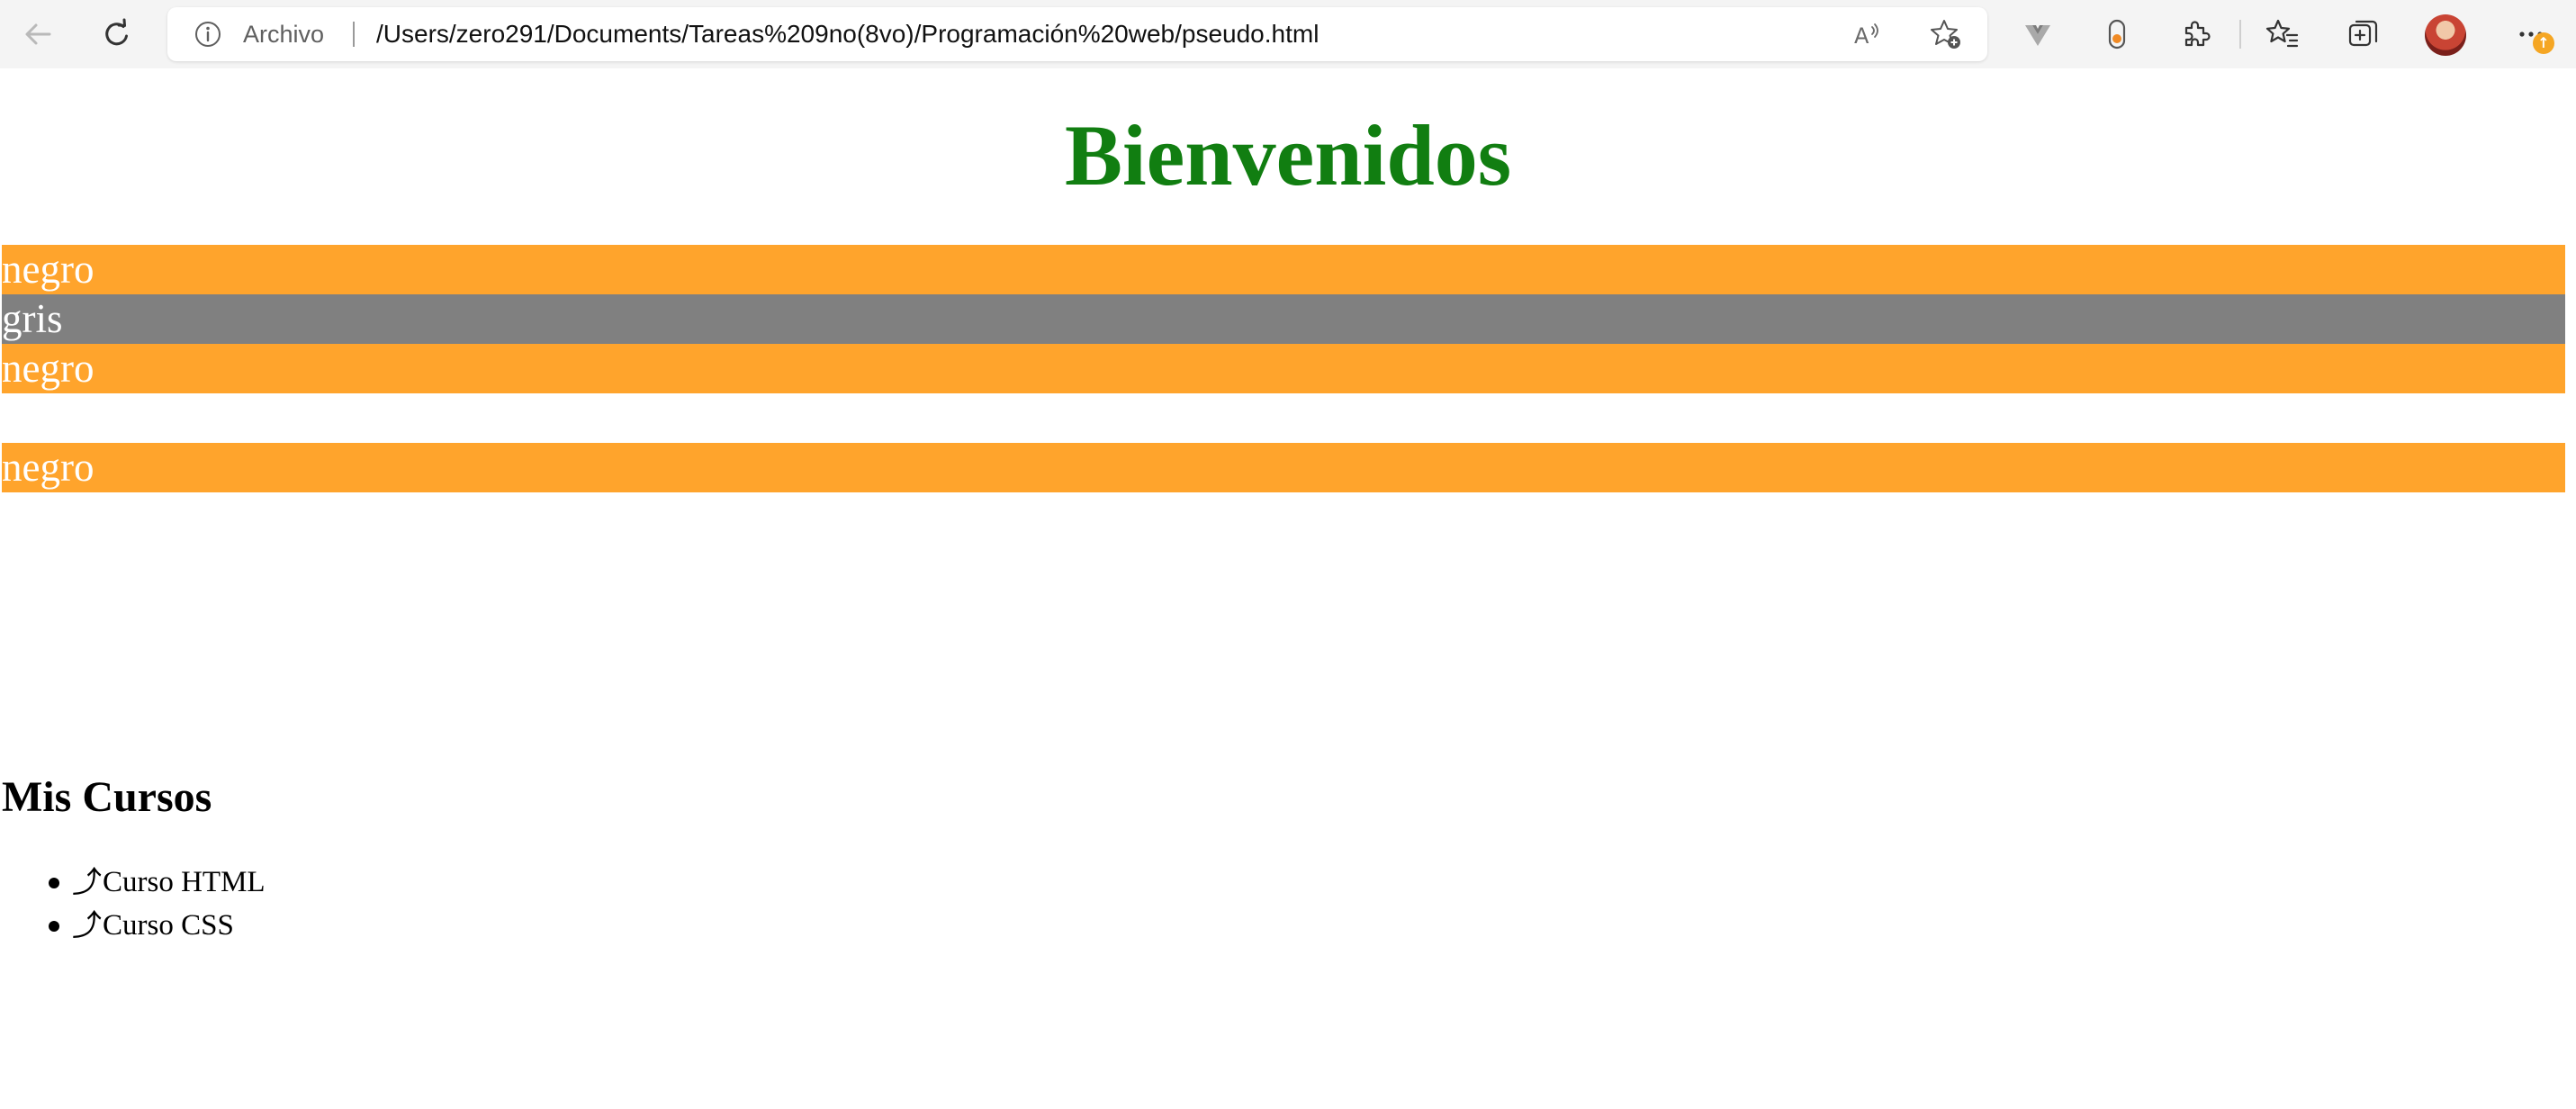 This screenshot has width=2576, height=1109. I want to click on collections-button, so click(2363, 34).